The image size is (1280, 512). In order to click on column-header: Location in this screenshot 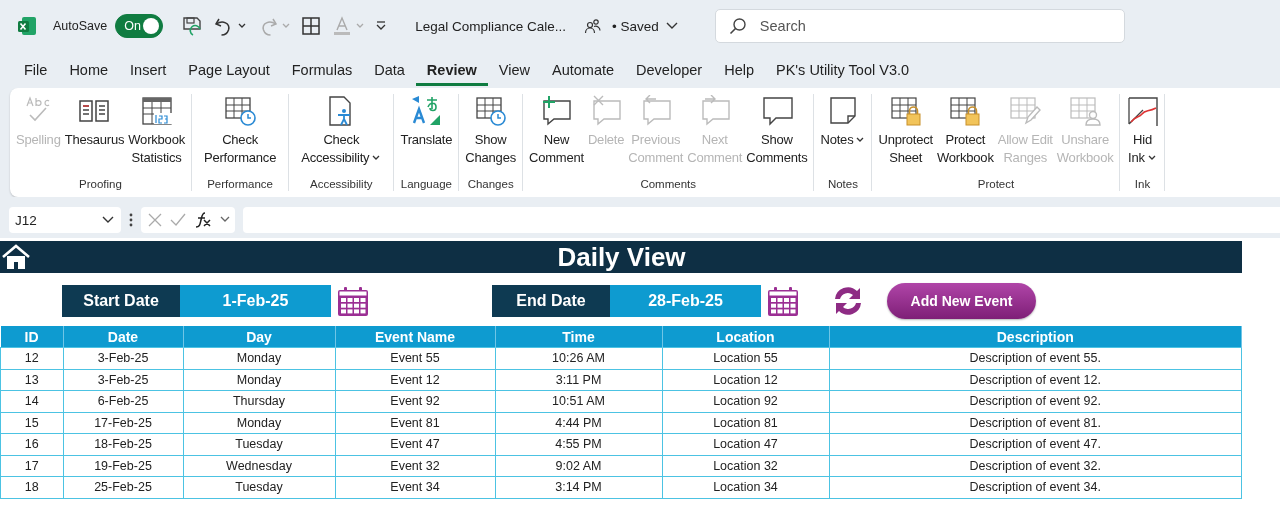, I will do `click(745, 337)`.